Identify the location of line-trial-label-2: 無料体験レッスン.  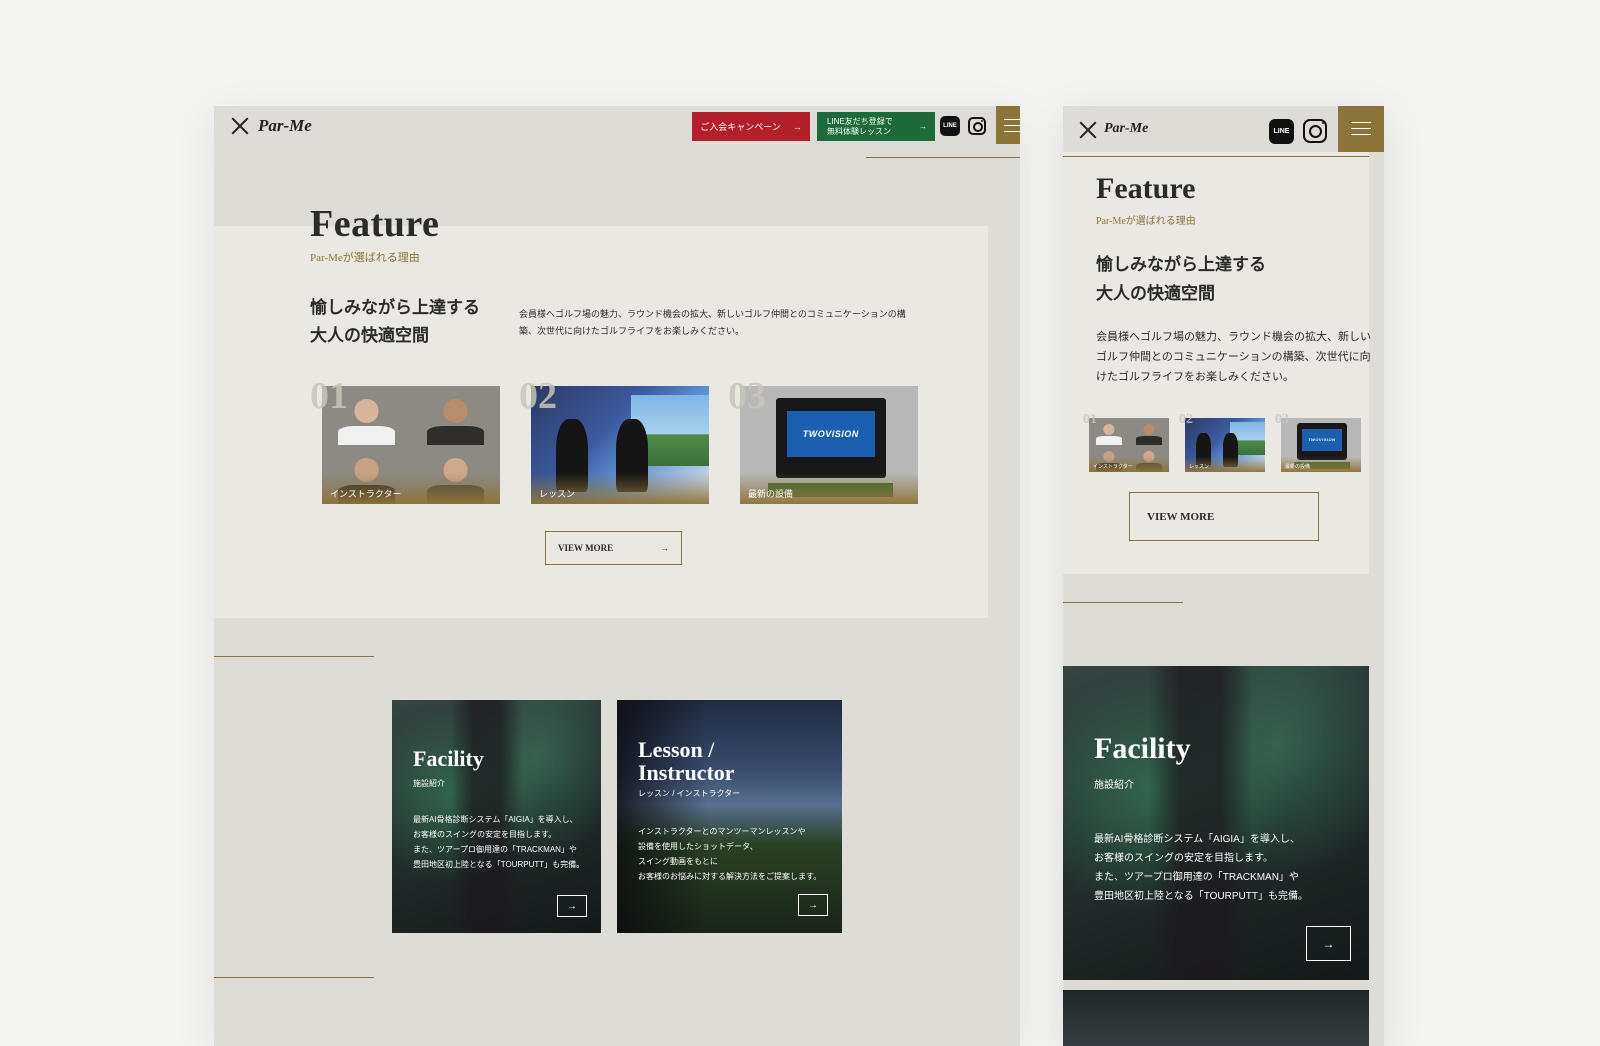
(859, 131).